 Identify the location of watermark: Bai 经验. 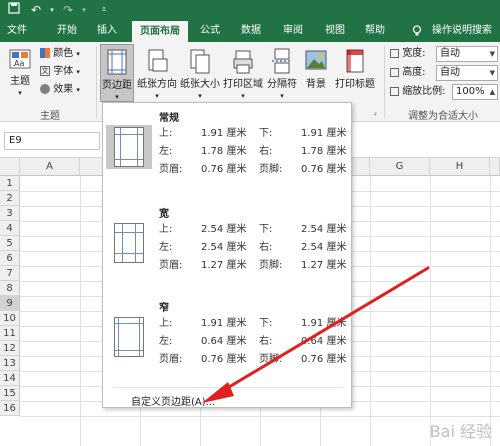
(460, 431).